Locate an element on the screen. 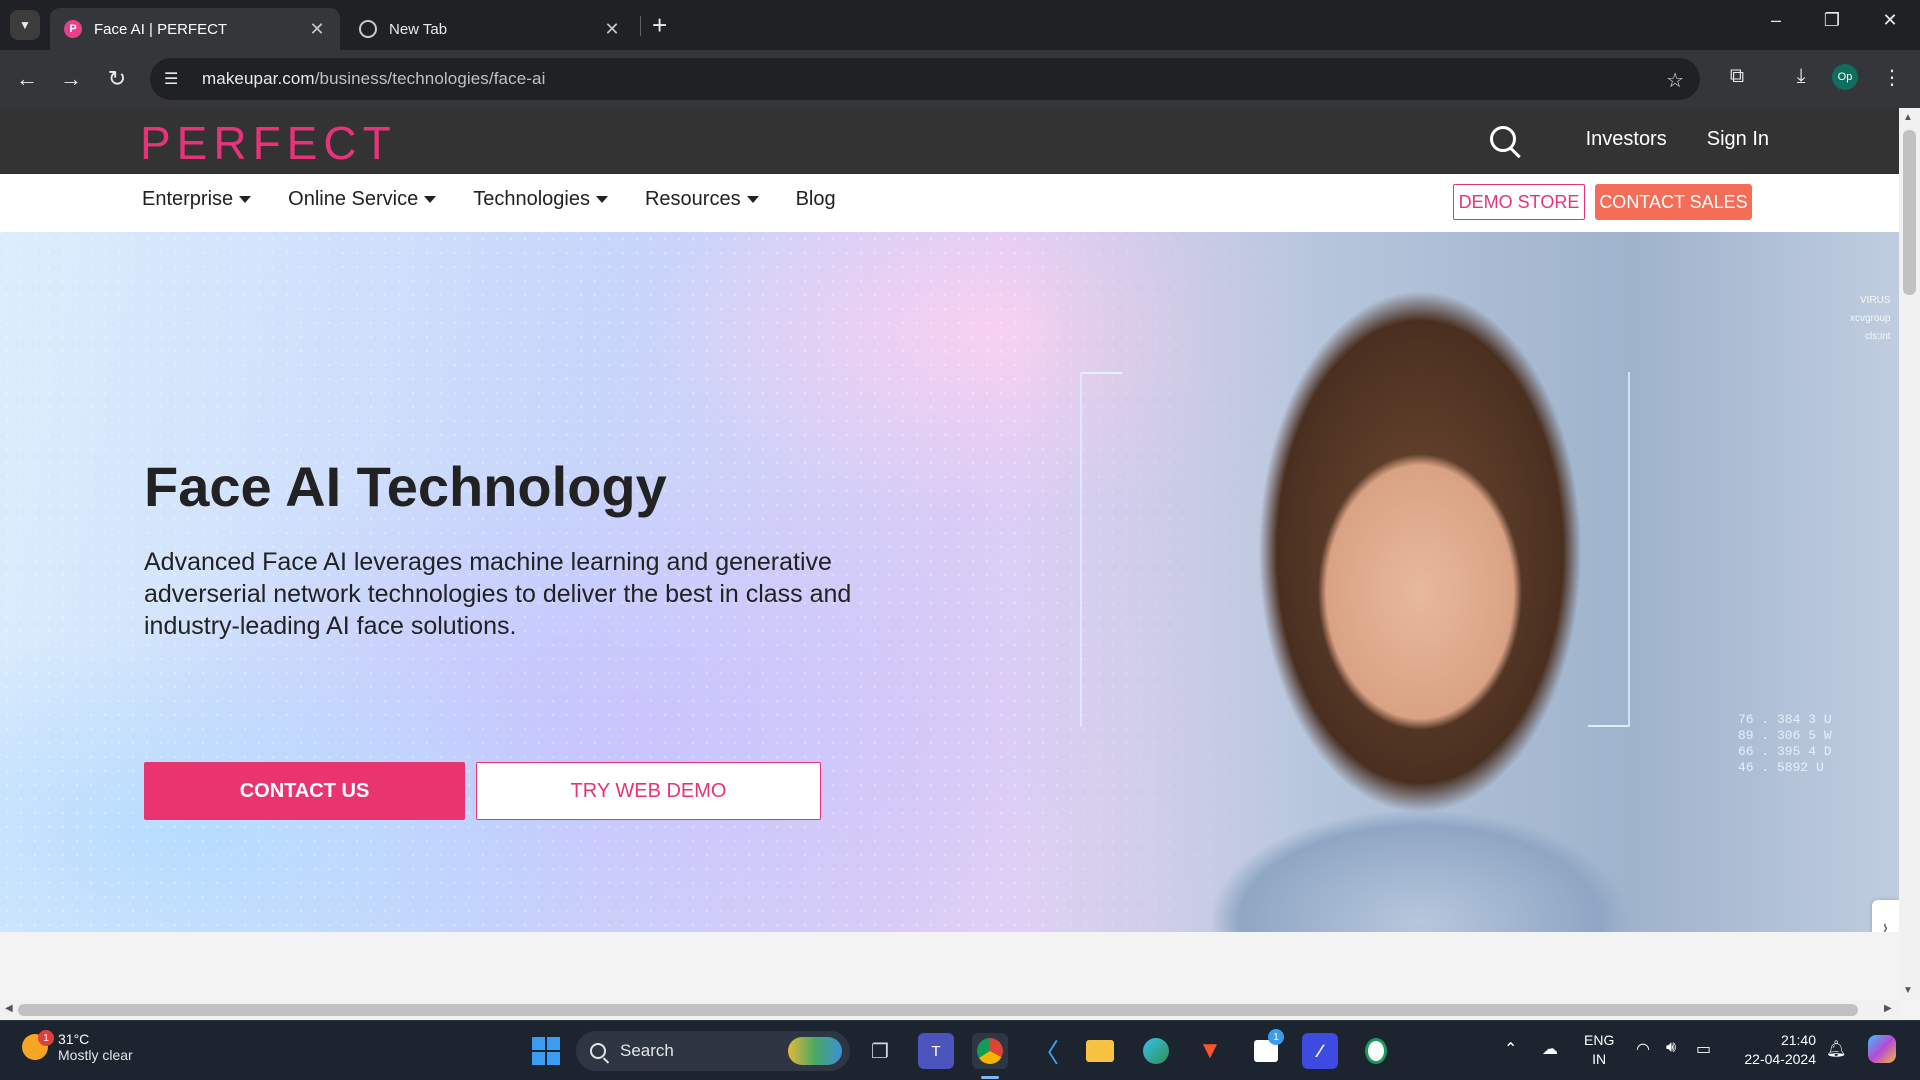 The image size is (1920, 1080). chevron-up-icon: ⌃ is located at coordinates (1510, 1049).